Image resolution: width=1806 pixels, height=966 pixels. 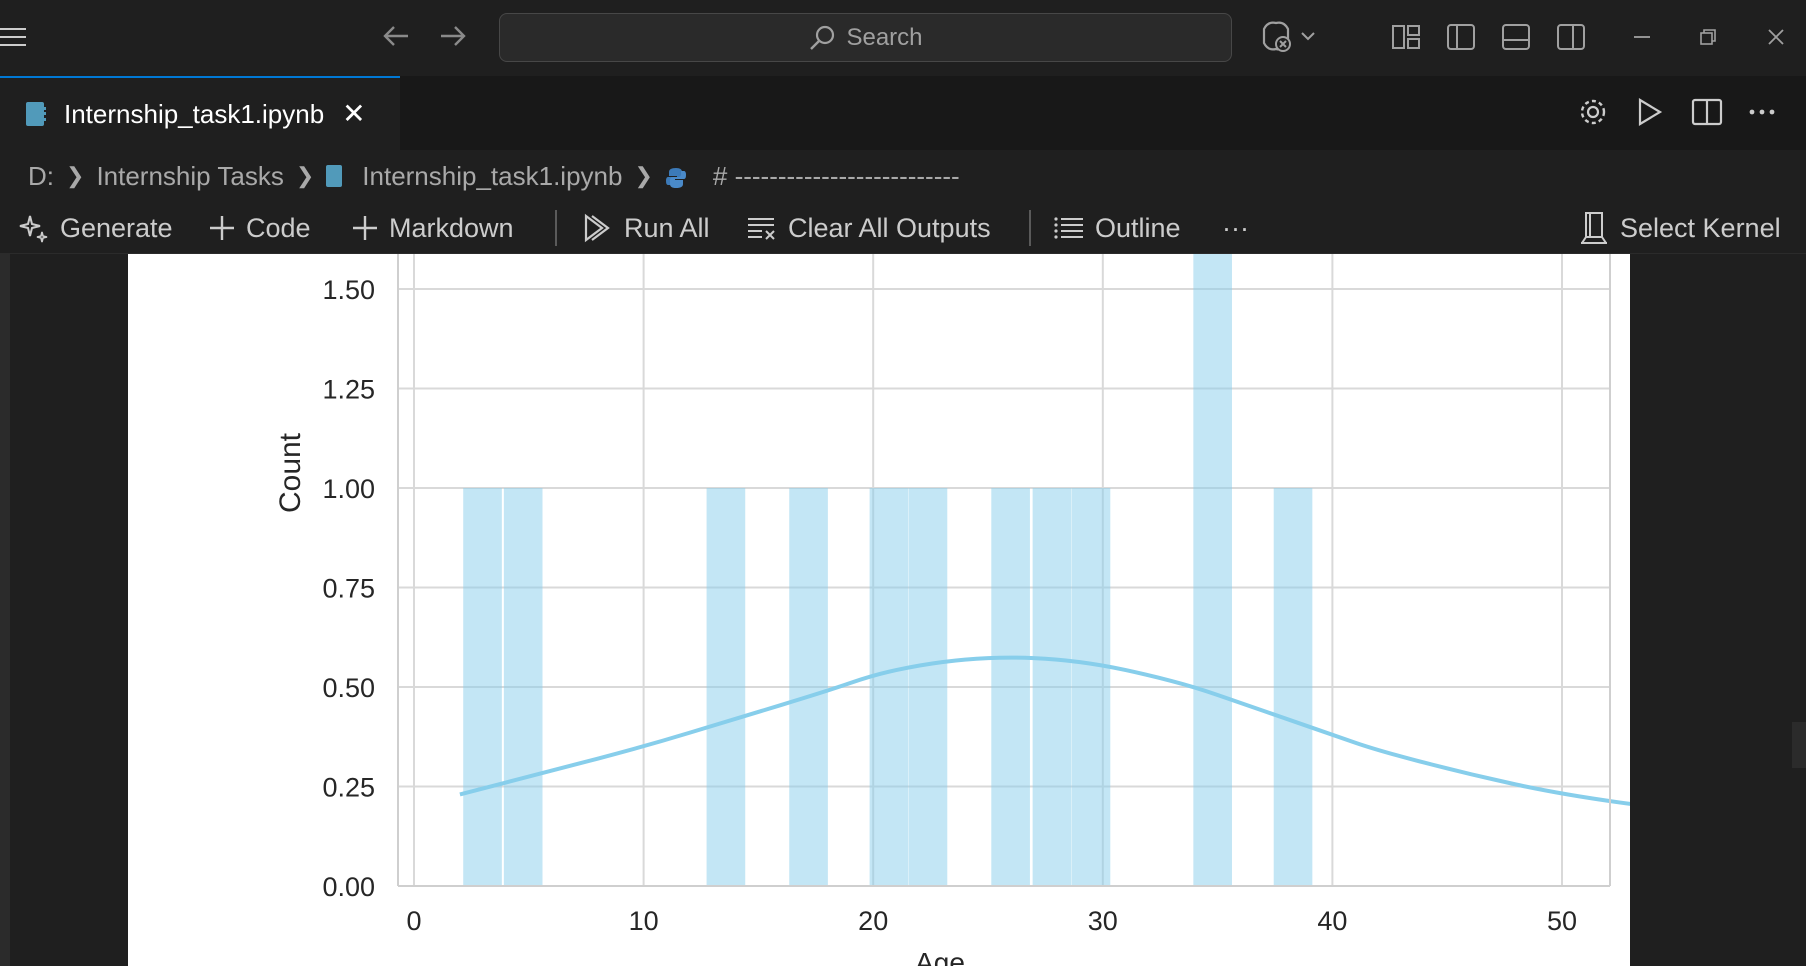 I want to click on y-tick-label: 1.25, so click(x=348, y=390).